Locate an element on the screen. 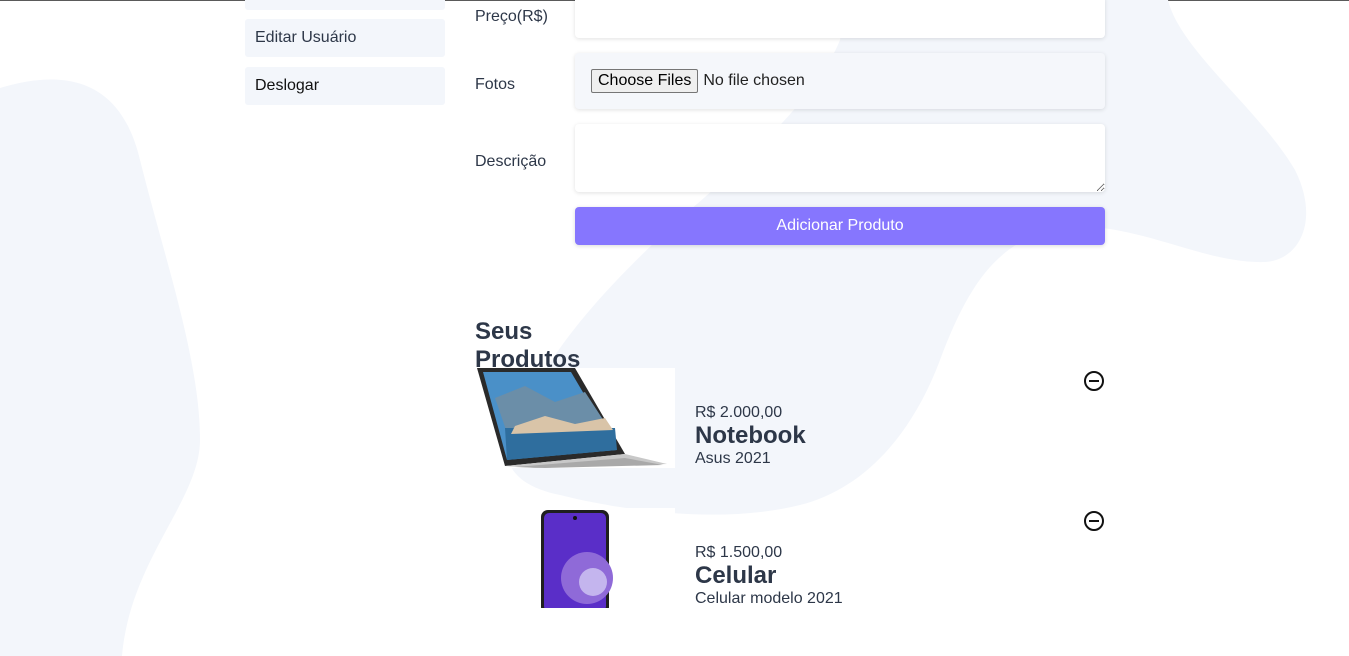  file-input: Choose Files No file chosen is located at coordinates (840, 81).